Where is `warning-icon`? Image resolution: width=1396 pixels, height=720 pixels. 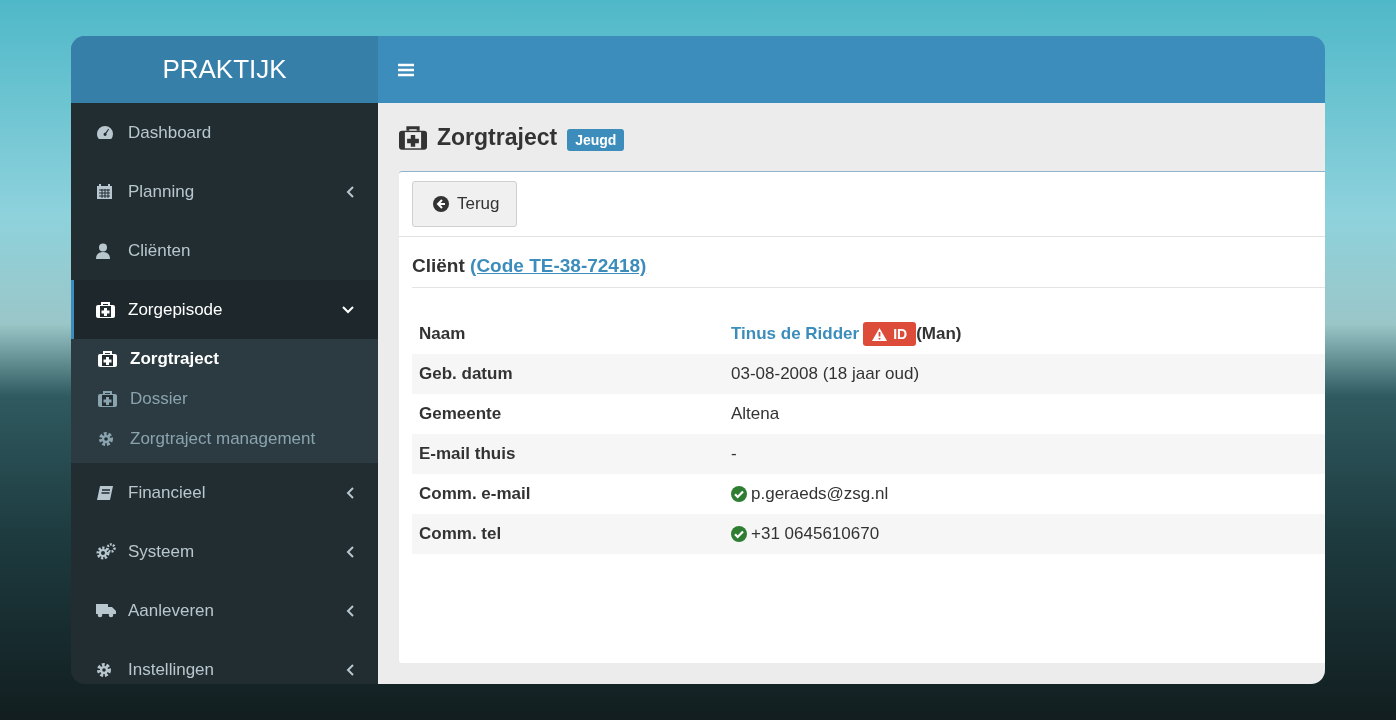 warning-icon is located at coordinates (880, 334).